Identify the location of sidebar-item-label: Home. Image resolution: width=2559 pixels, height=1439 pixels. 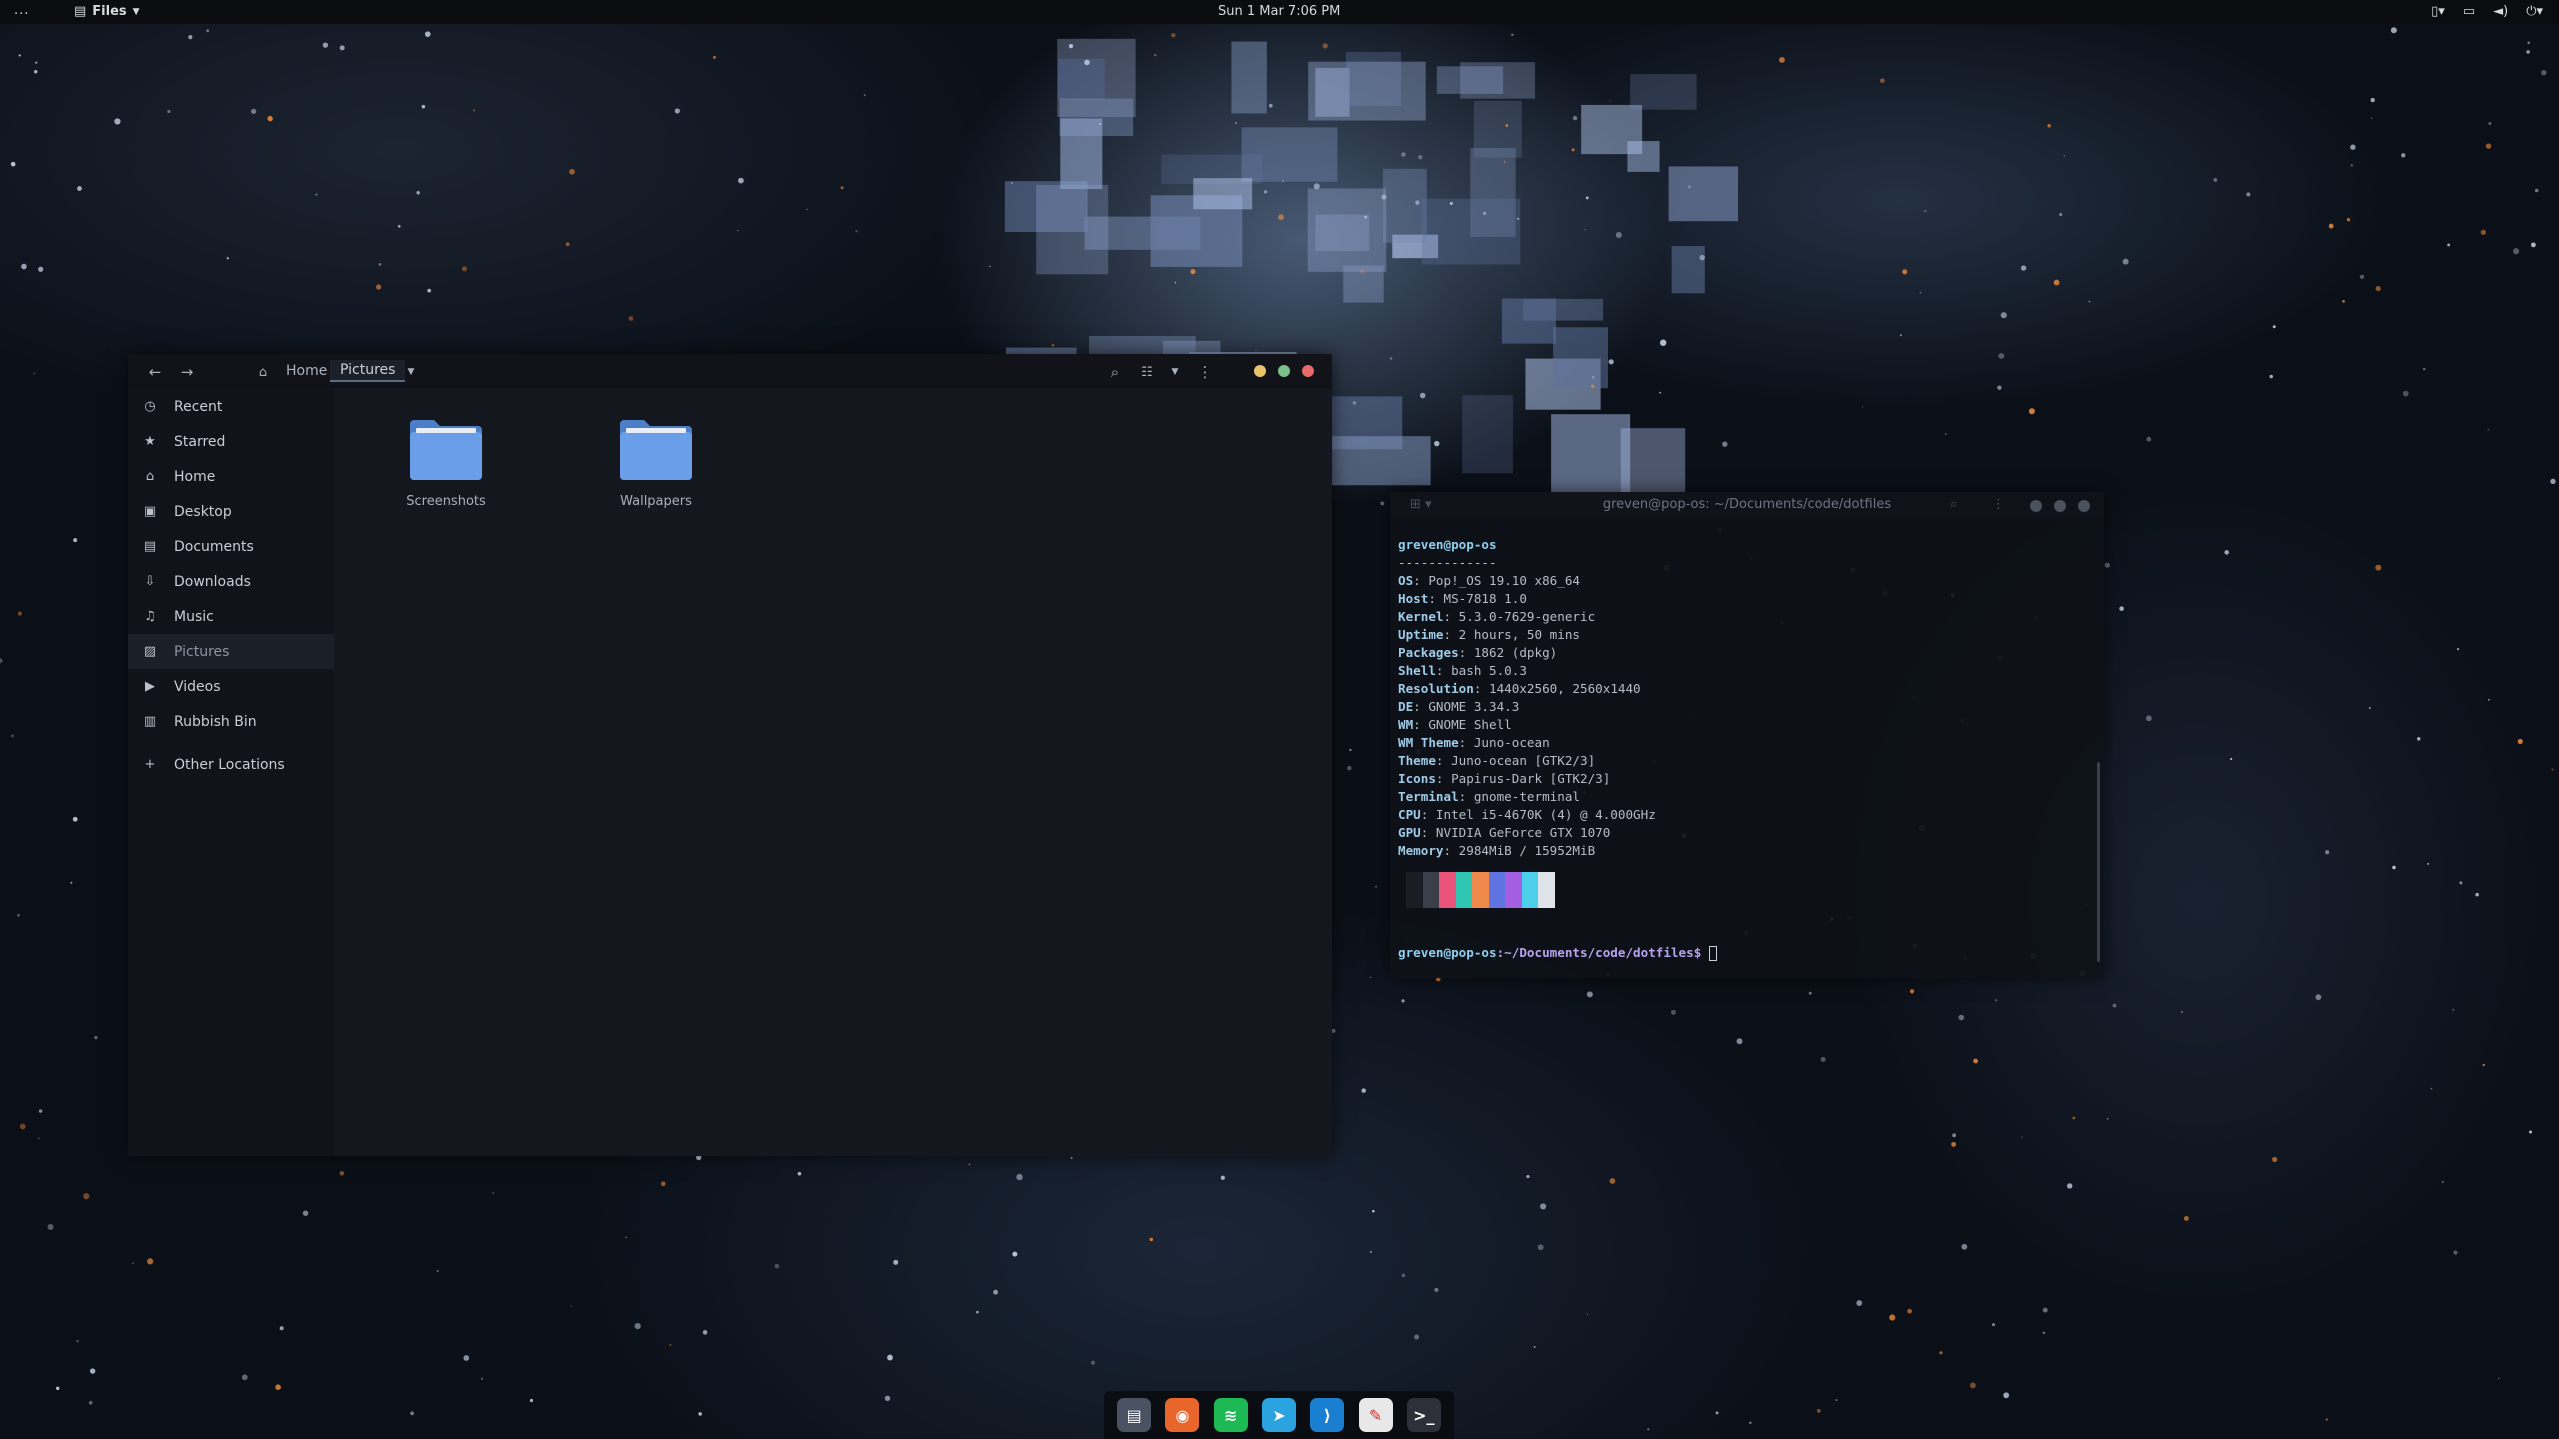
(195, 476).